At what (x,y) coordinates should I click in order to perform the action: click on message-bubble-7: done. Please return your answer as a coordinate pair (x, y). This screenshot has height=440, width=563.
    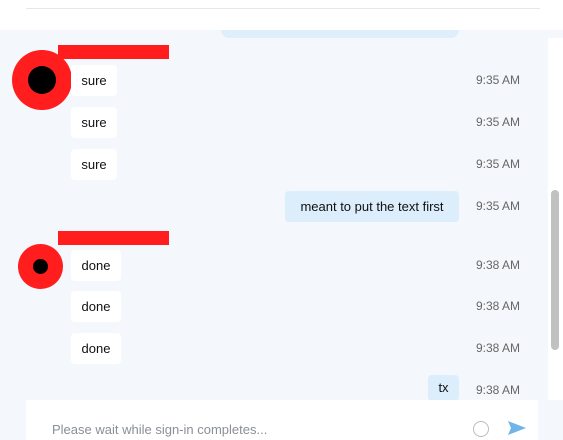
    Looking at the image, I should click on (96, 348).